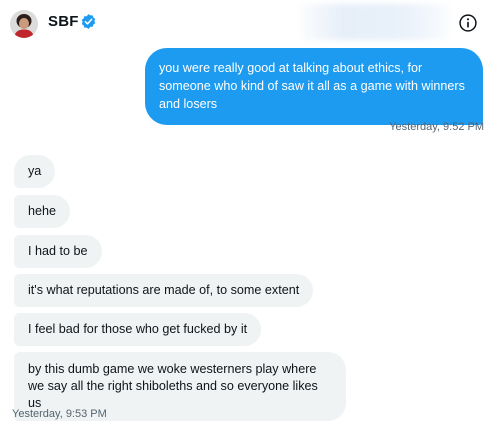 This screenshot has height=425, width=500. Describe the element at coordinates (58, 251) in the screenshot. I see `incoming-message: I had to be` at that location.